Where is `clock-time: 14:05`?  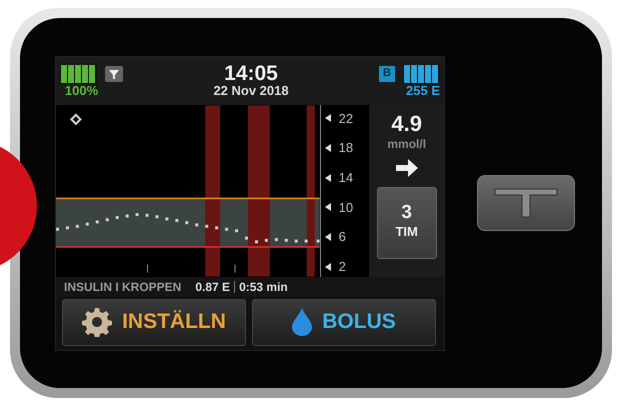 clock-time: 14:05 is located at coordinates (251, 73).